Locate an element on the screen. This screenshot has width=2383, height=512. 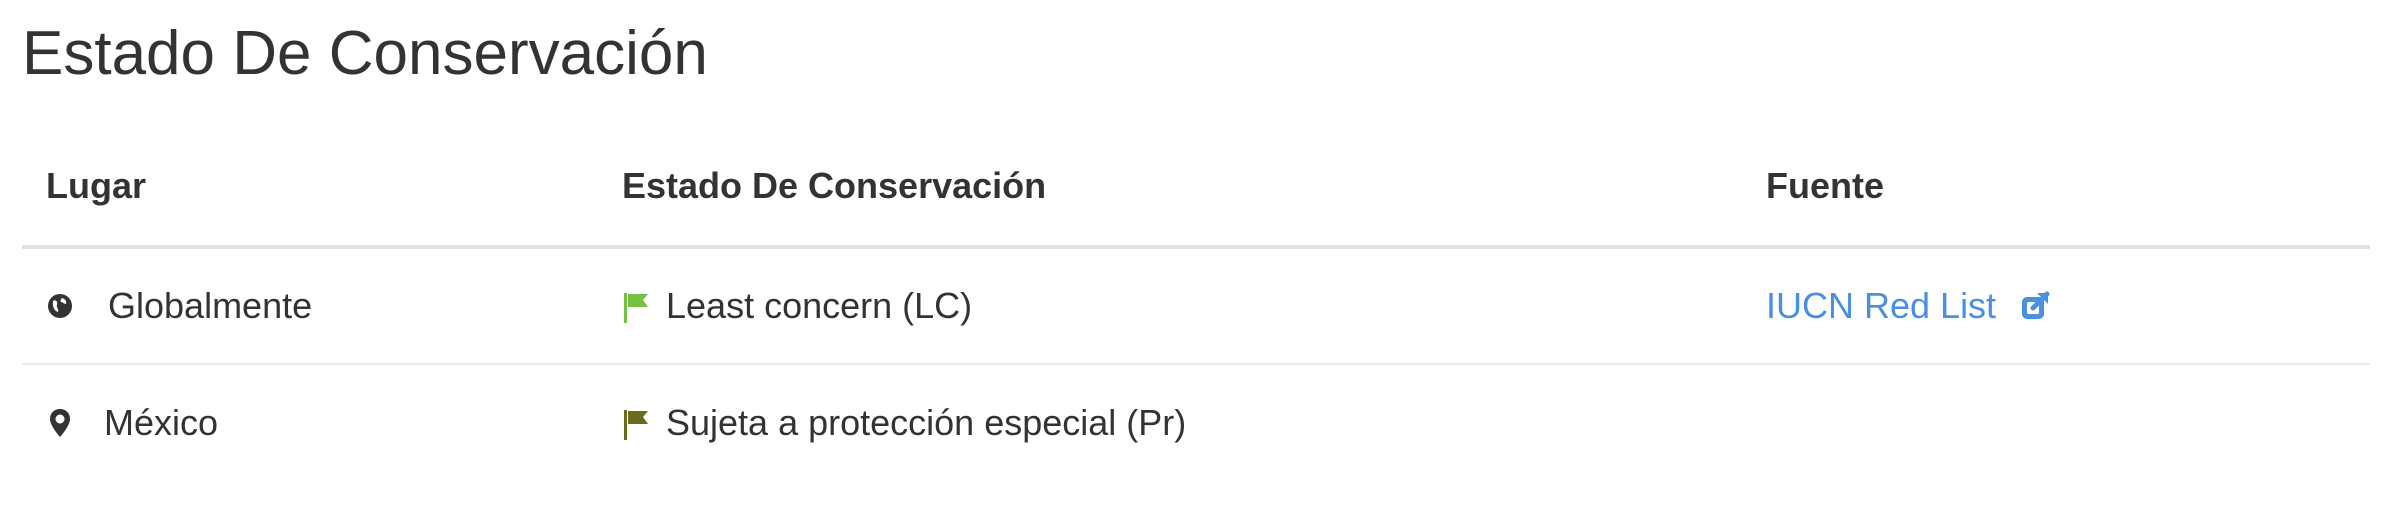
iucn-red-list-link: IUCN Red List is located at coordinates (1881, 306).